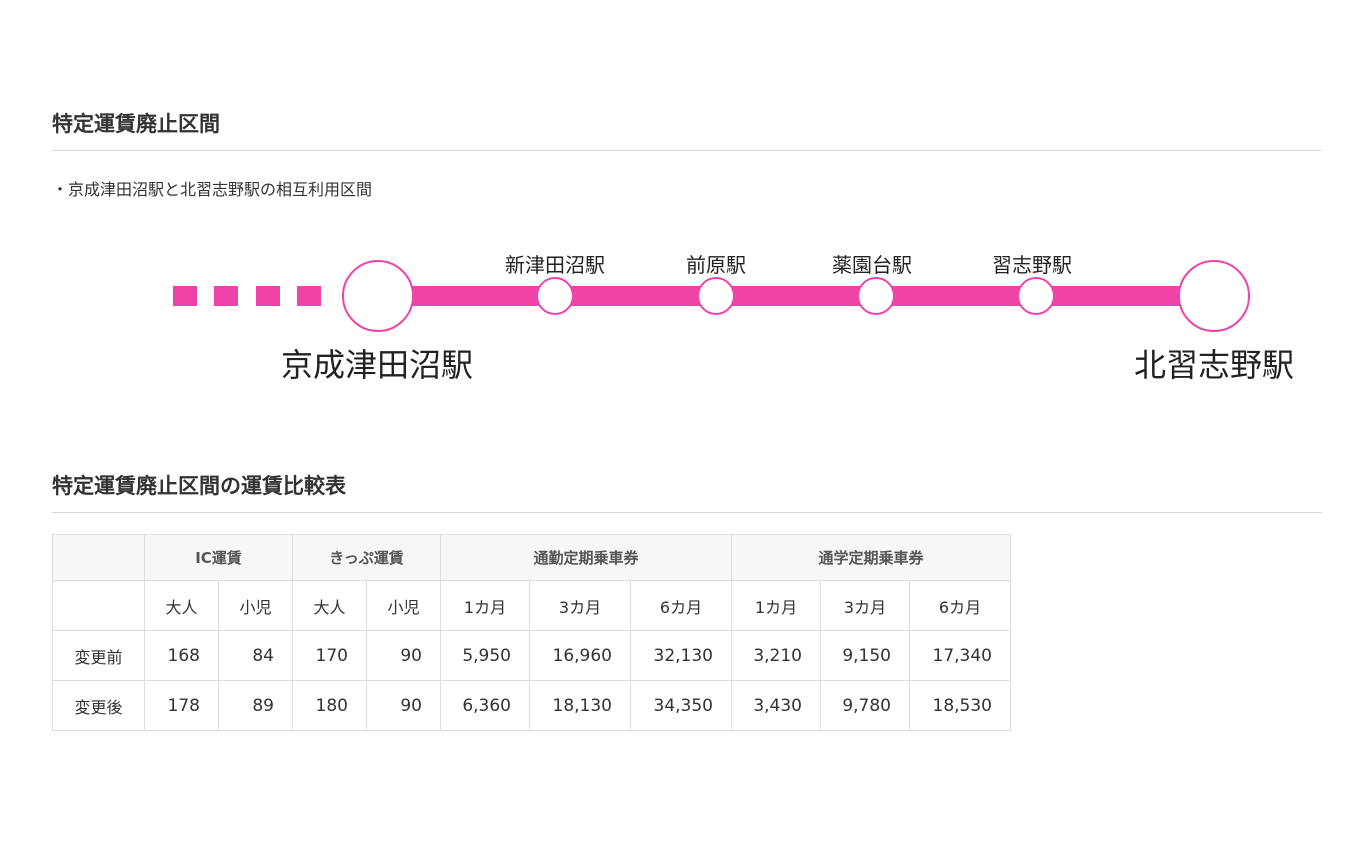  I want to click on table-cell: 17,340, so click(960, 655).